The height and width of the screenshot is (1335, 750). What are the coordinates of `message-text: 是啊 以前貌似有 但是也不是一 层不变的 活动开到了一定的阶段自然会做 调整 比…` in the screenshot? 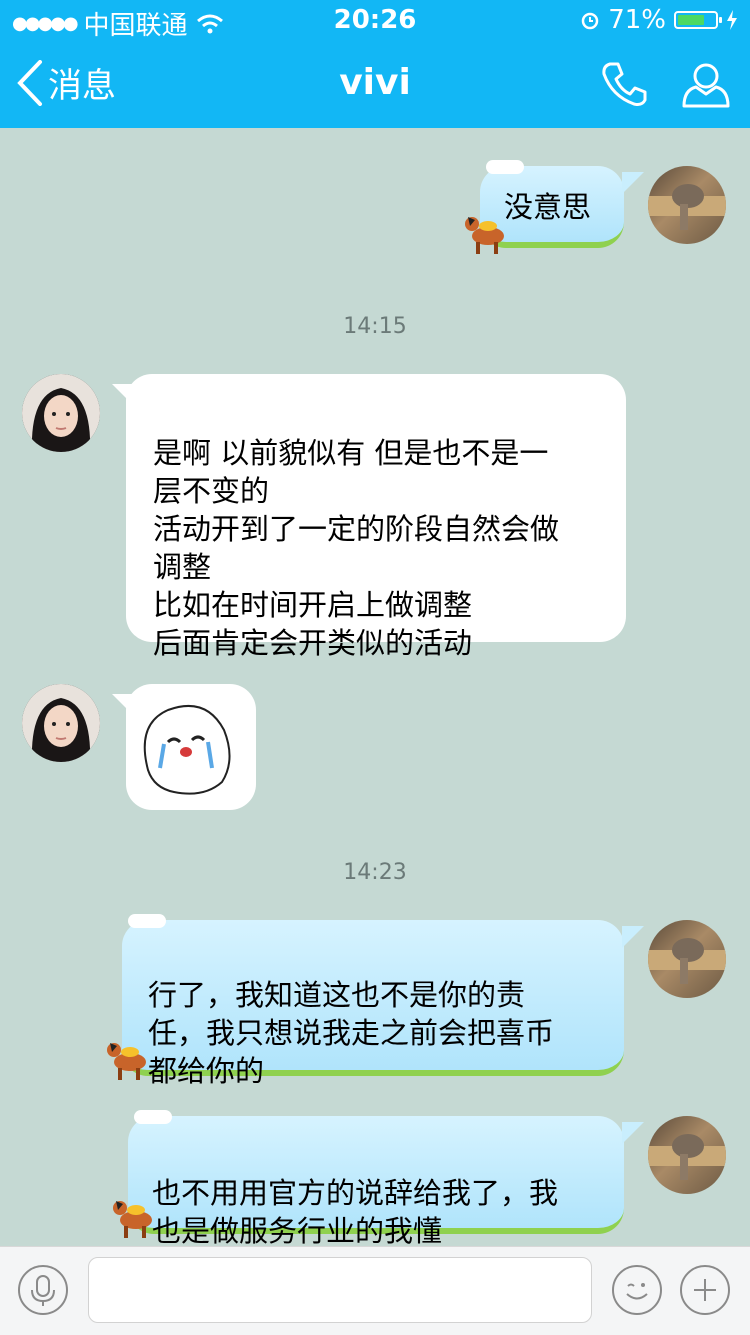 It's located at (356, 548).